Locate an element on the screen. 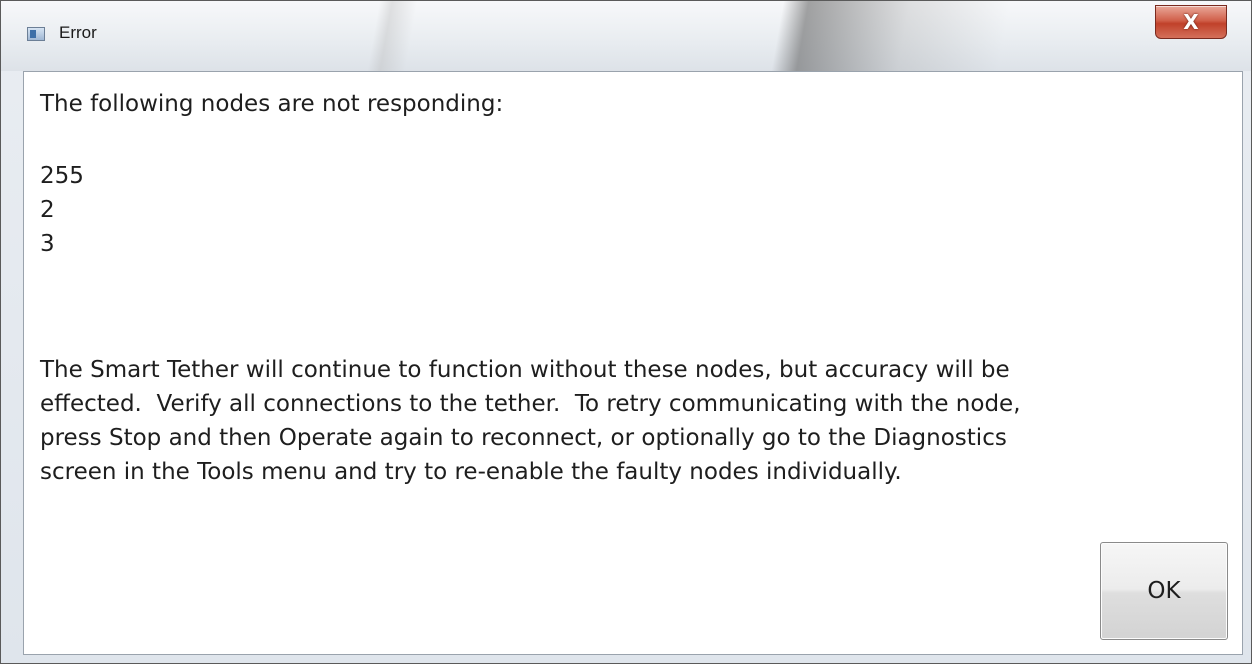  close-button: X is located at coordinates (1191, 22).